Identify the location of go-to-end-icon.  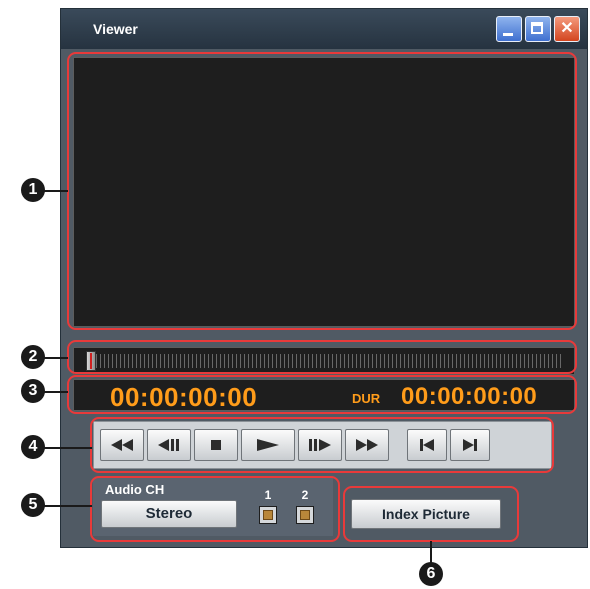
(470, 445).